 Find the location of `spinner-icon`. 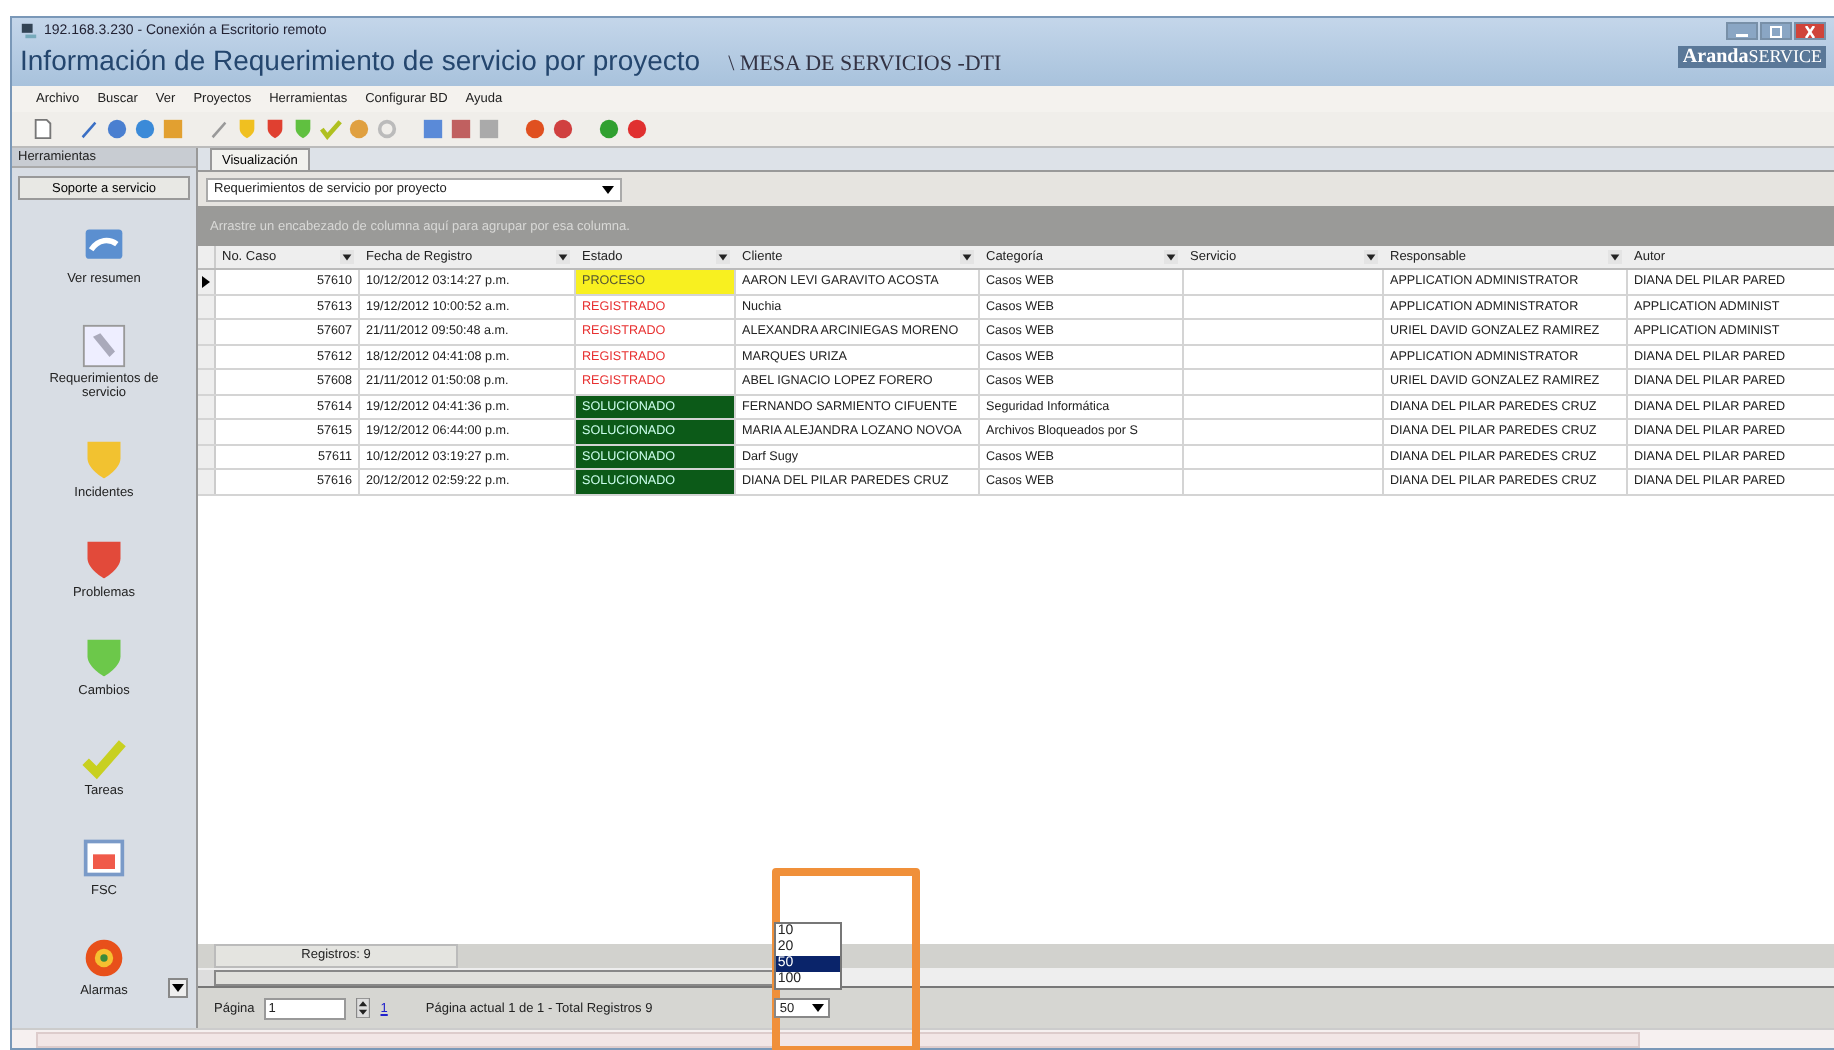

spinner-icon is located at coordinates (363, 1008).